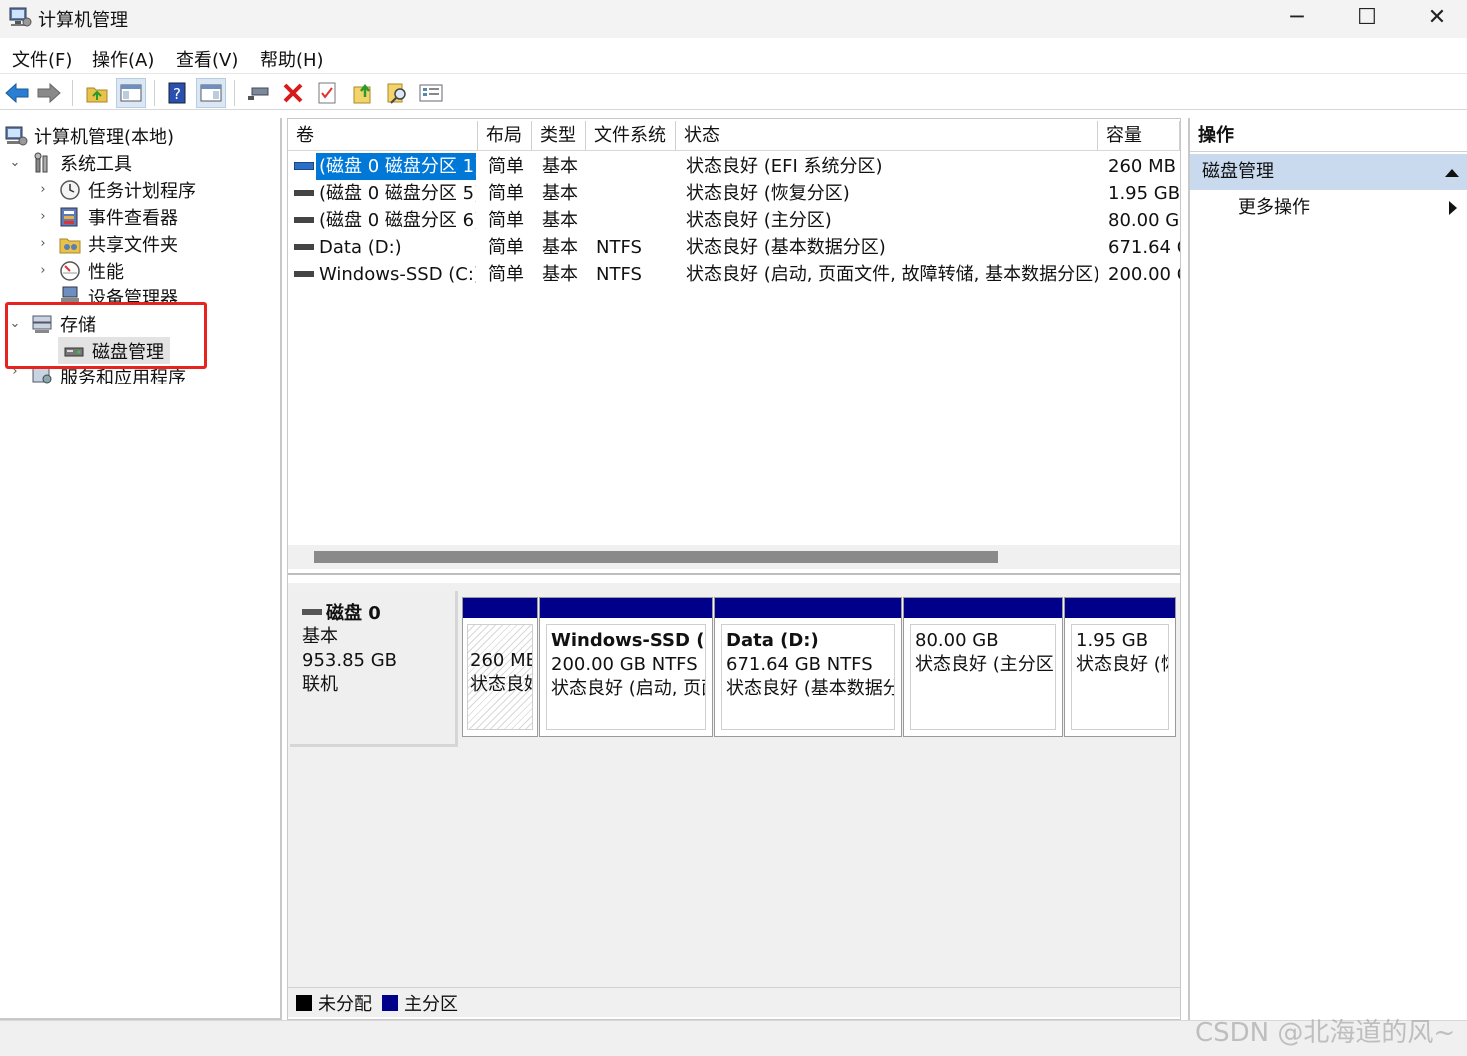 The height and width of the screenshot is (1056, 1467). Describe the element at coordinates (123, 59) in the screenshot. I see `menu-action: 操作(A)` at that location.